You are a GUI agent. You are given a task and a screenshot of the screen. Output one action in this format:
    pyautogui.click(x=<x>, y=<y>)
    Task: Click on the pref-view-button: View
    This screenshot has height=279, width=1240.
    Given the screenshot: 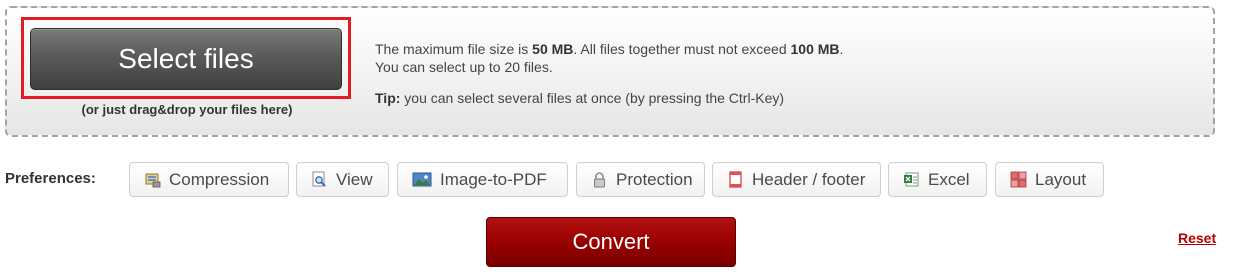 What is the action you would take?
    pyautogui.click(x=342, y=179)
    